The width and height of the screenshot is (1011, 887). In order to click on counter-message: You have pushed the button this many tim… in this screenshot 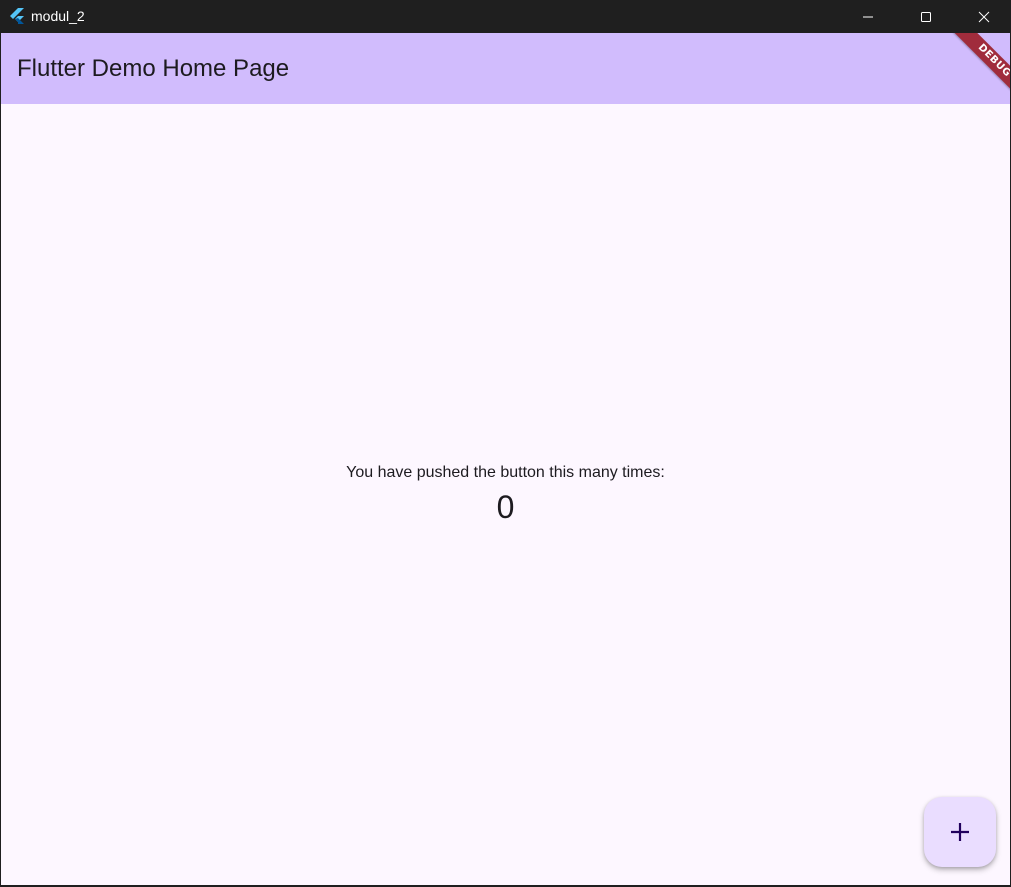, I will do `click(505, 472)`.